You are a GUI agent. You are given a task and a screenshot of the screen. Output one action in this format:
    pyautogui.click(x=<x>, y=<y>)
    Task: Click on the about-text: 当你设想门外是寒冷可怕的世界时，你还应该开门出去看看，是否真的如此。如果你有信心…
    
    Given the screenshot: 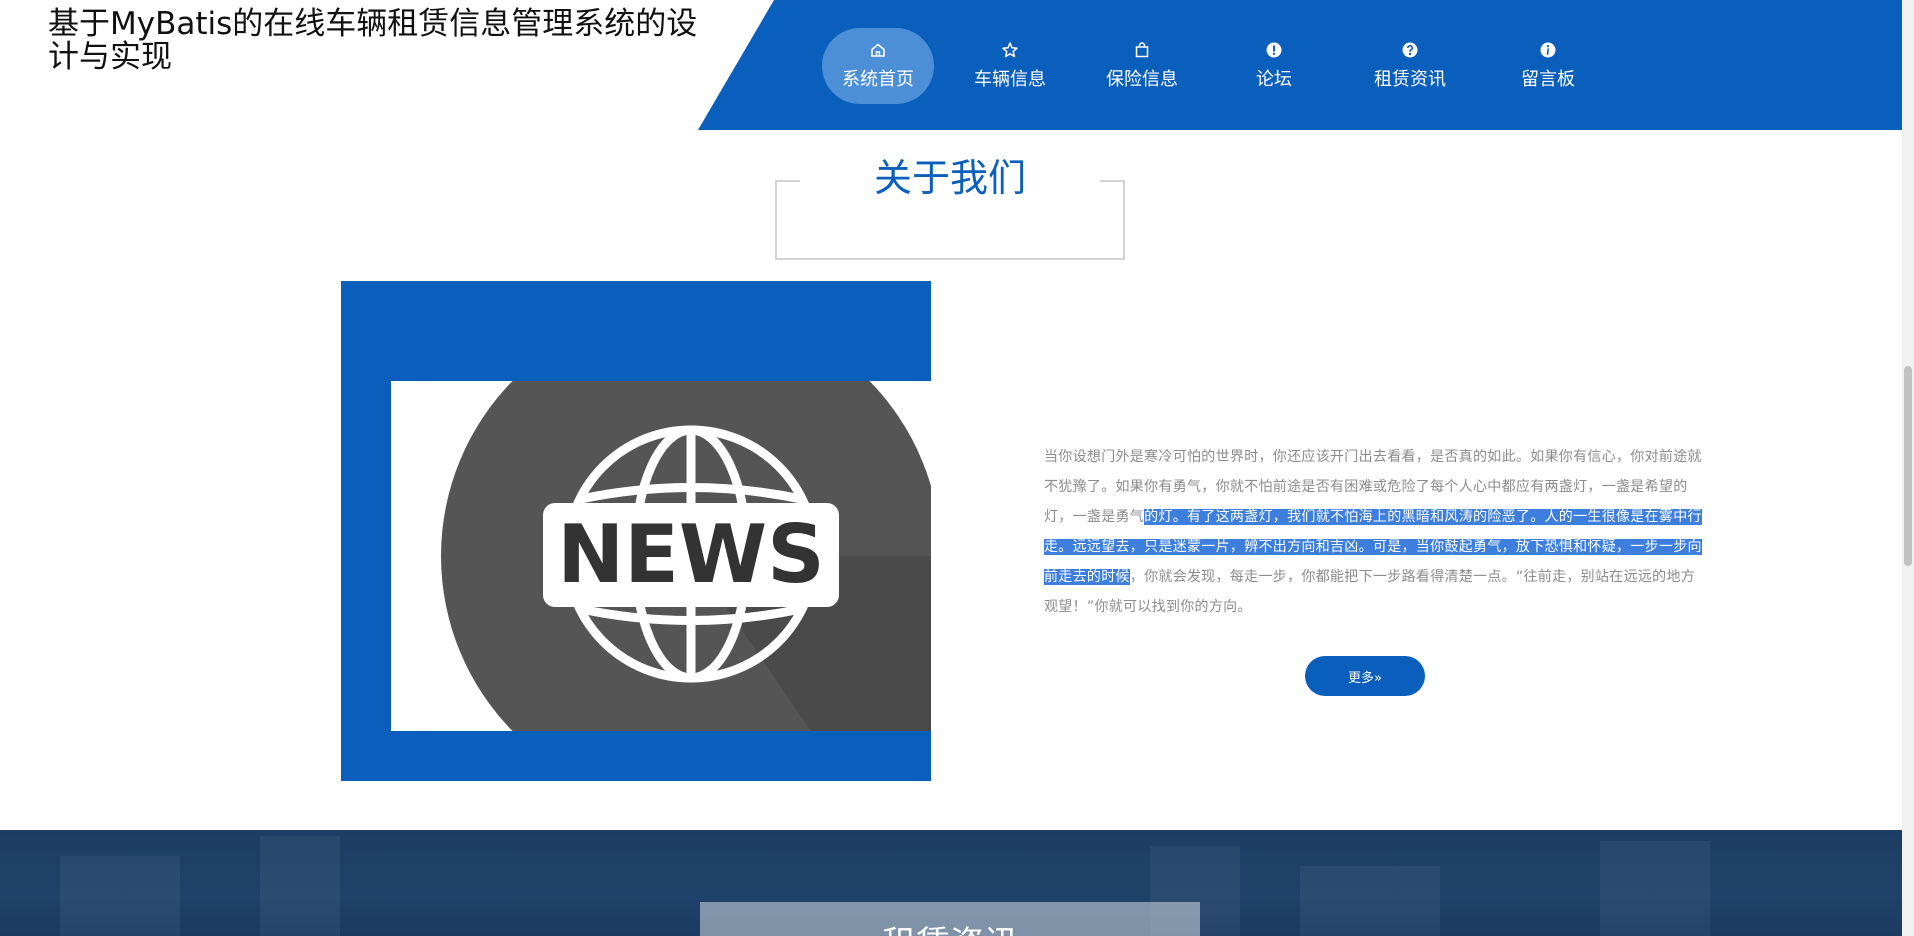 What is the action you would take?
    pyautogui.click(x=1376, y=532)
    